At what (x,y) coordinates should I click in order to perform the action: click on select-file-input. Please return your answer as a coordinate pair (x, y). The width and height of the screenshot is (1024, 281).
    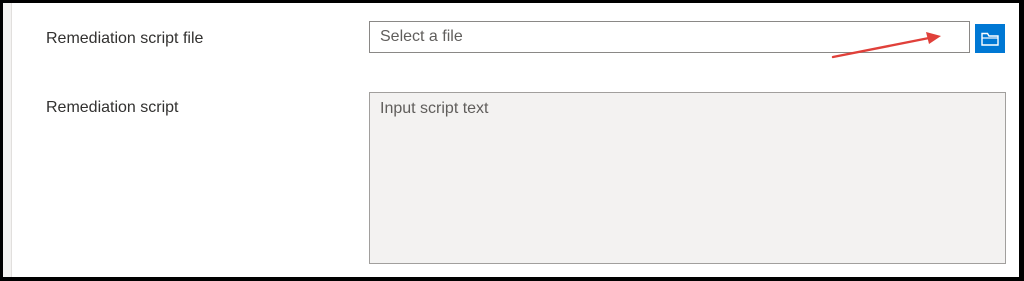
    Looking at the image, I should click on (669, 37).